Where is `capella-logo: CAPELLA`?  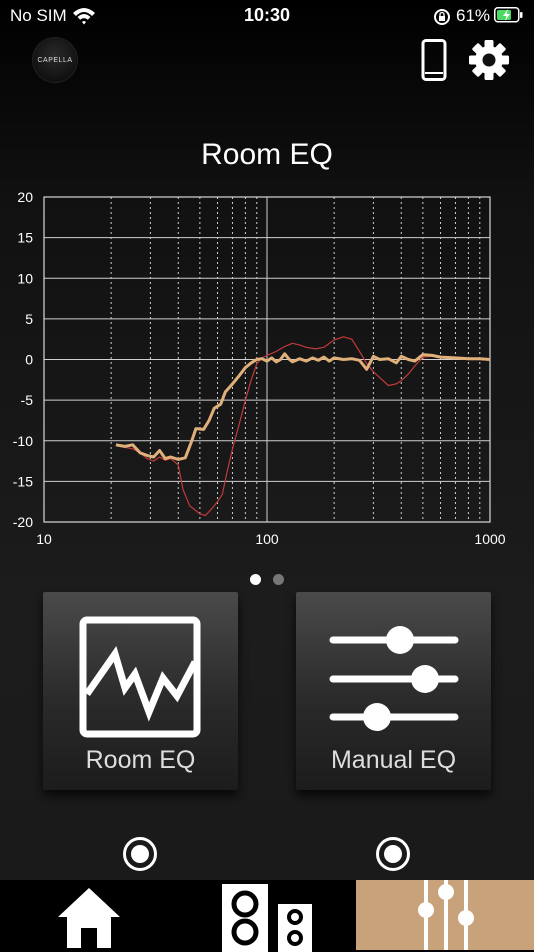 capella-logo: CAPELLA is located at coordinates (55, 60).